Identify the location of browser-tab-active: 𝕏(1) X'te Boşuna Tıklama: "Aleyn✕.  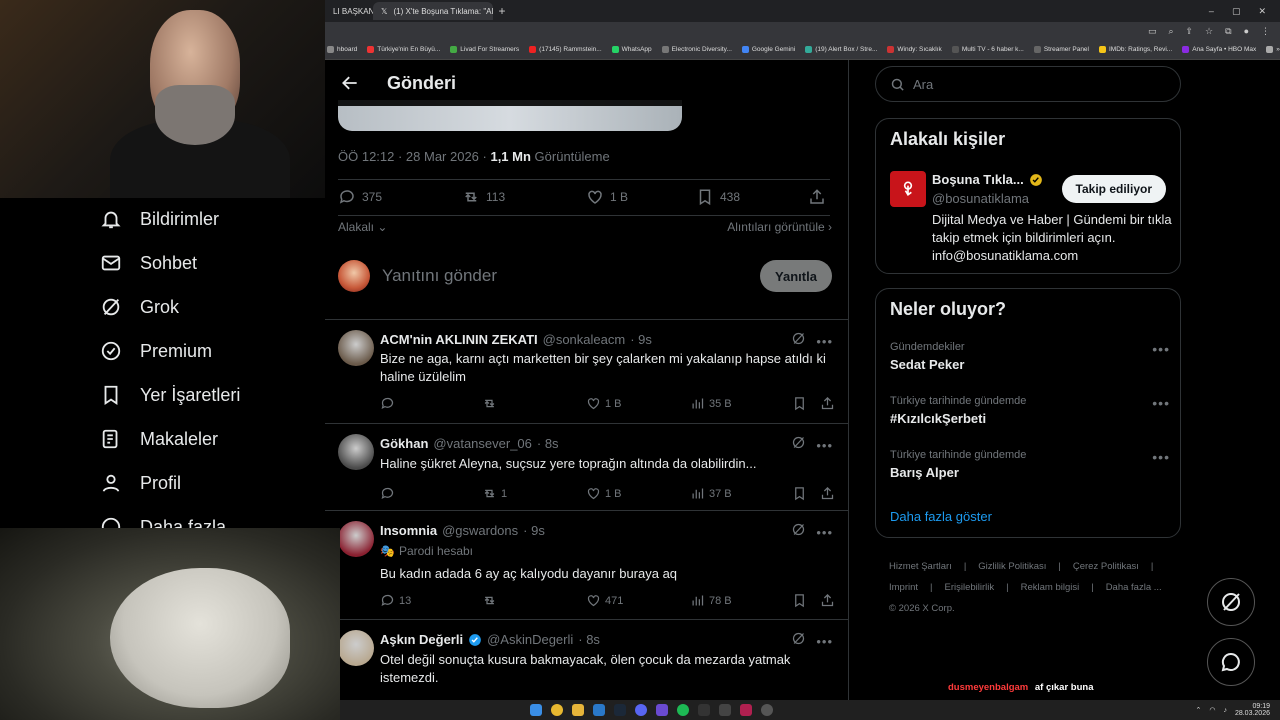
(433, 11).